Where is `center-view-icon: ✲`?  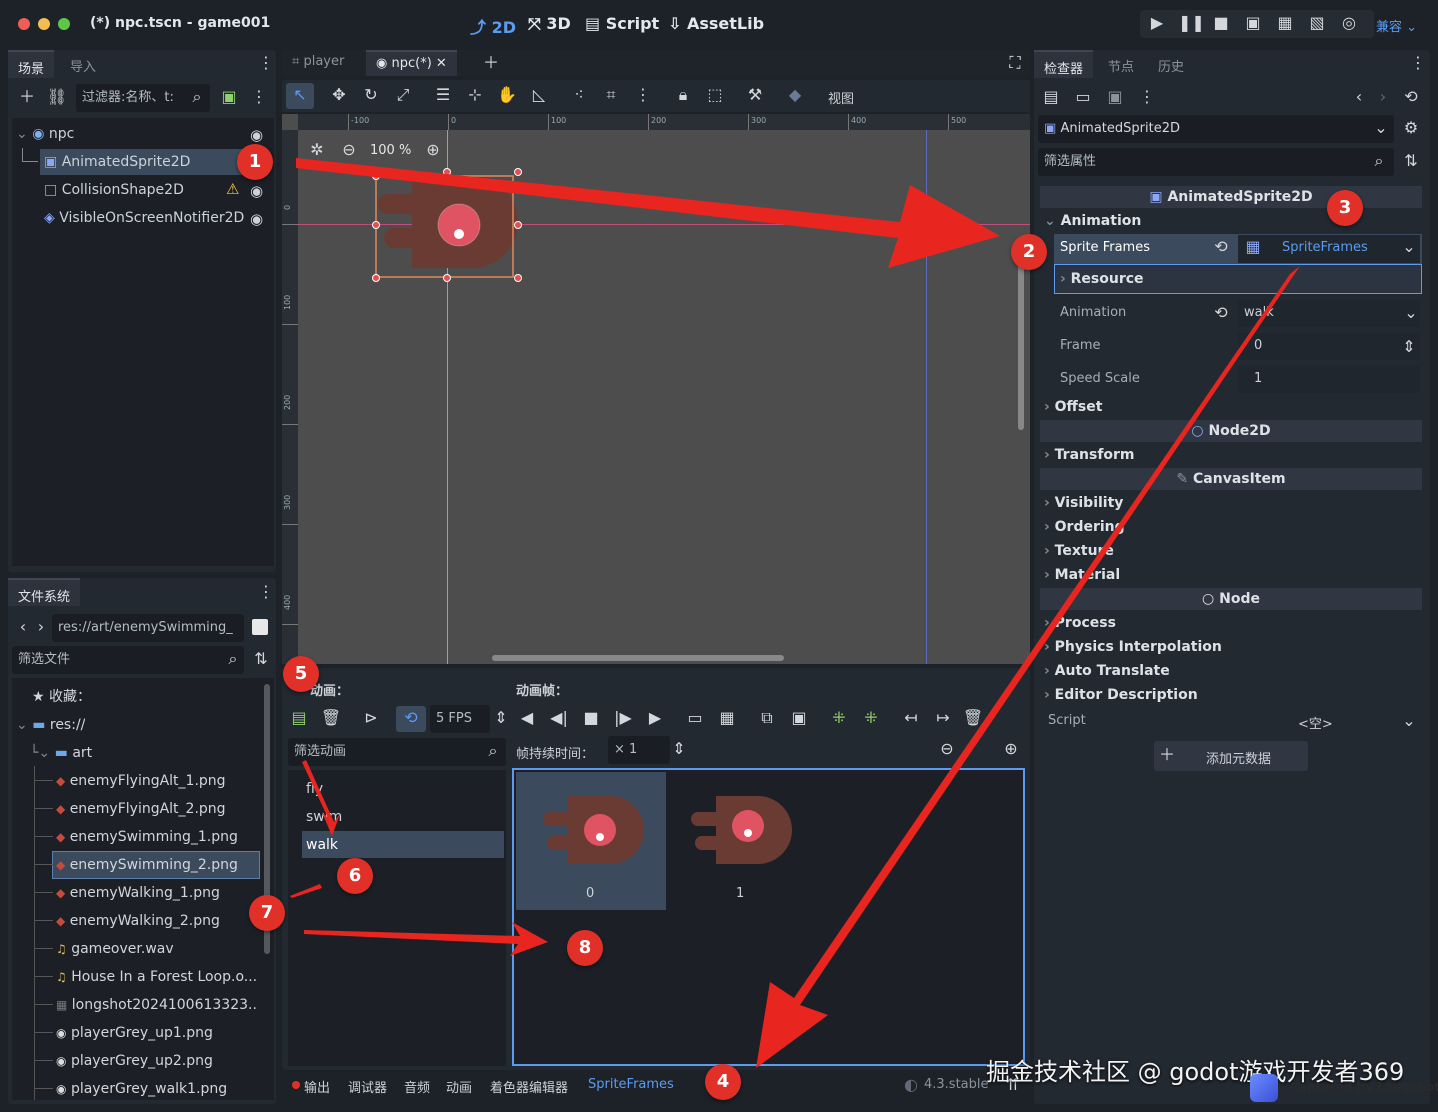 center-view-icon: ✲ is located at coordinates (317, 151).